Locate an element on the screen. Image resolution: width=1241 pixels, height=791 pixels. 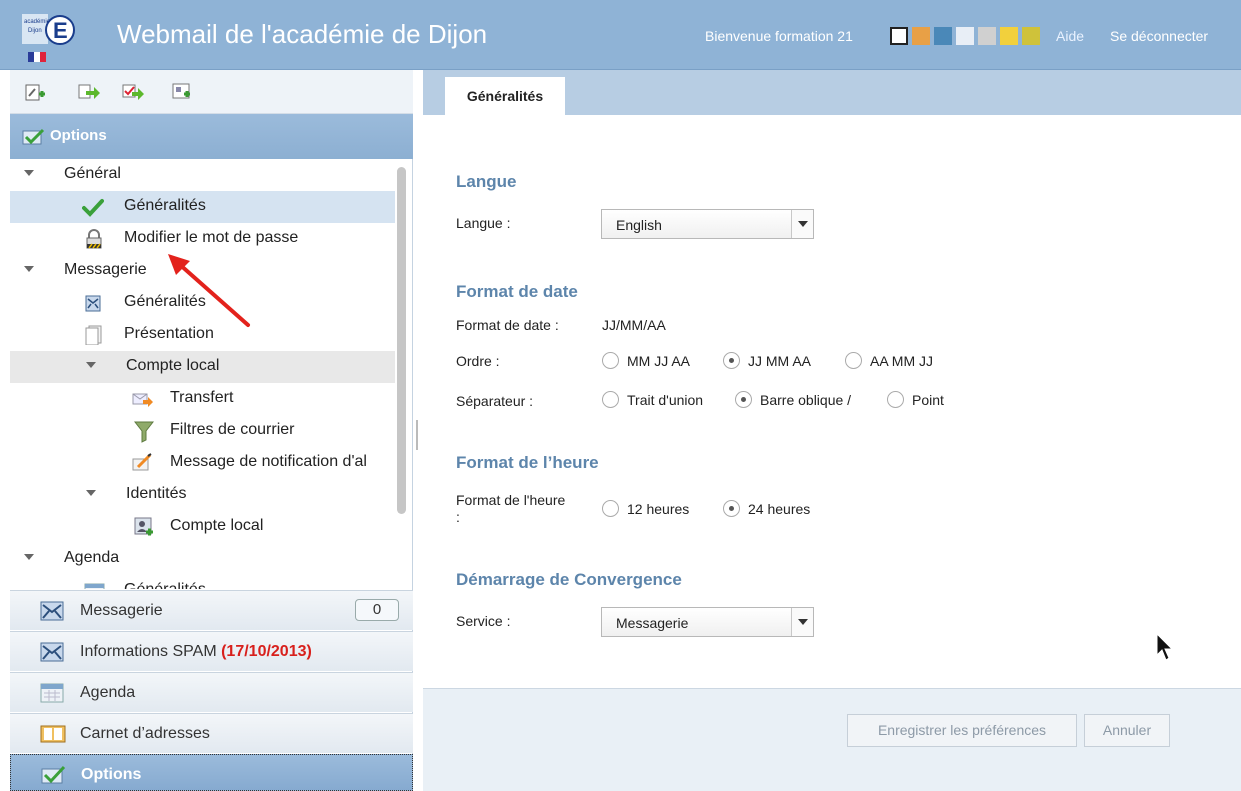
service-select: Messagerie is located at coordinates (707, 622).